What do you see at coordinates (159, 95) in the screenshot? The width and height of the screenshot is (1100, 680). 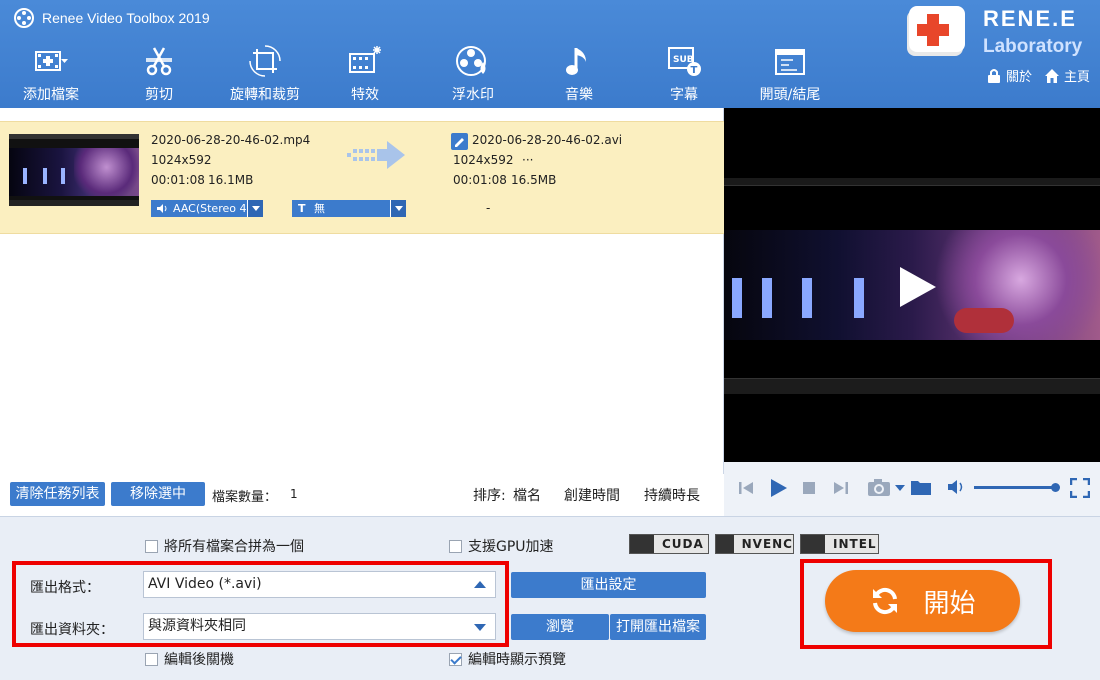 I see `toolbar-label: 剪切` at bounding box center [159, 95].